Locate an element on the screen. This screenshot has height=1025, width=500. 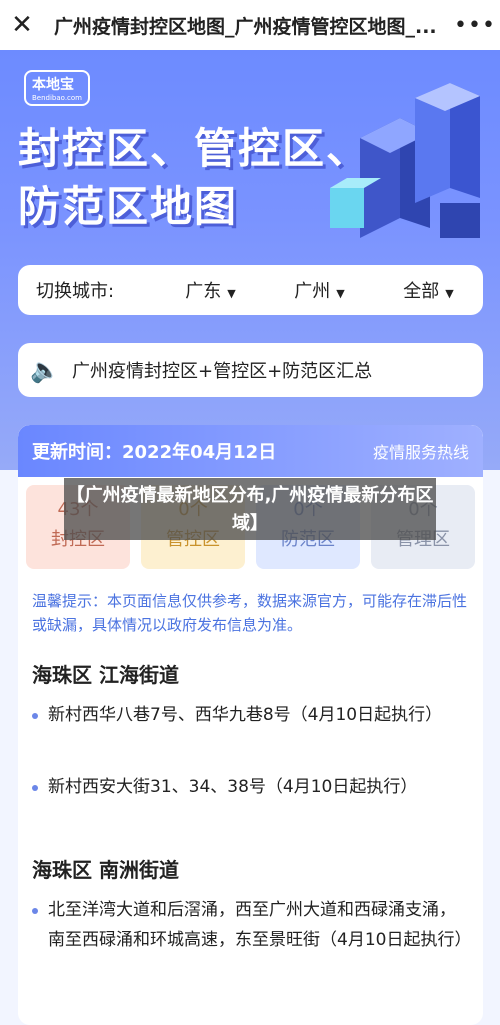
top-bar: ✕ 广州疫情封控区地图_广州疫情管控区地图_... ••• is located at coordinates (250, 25).